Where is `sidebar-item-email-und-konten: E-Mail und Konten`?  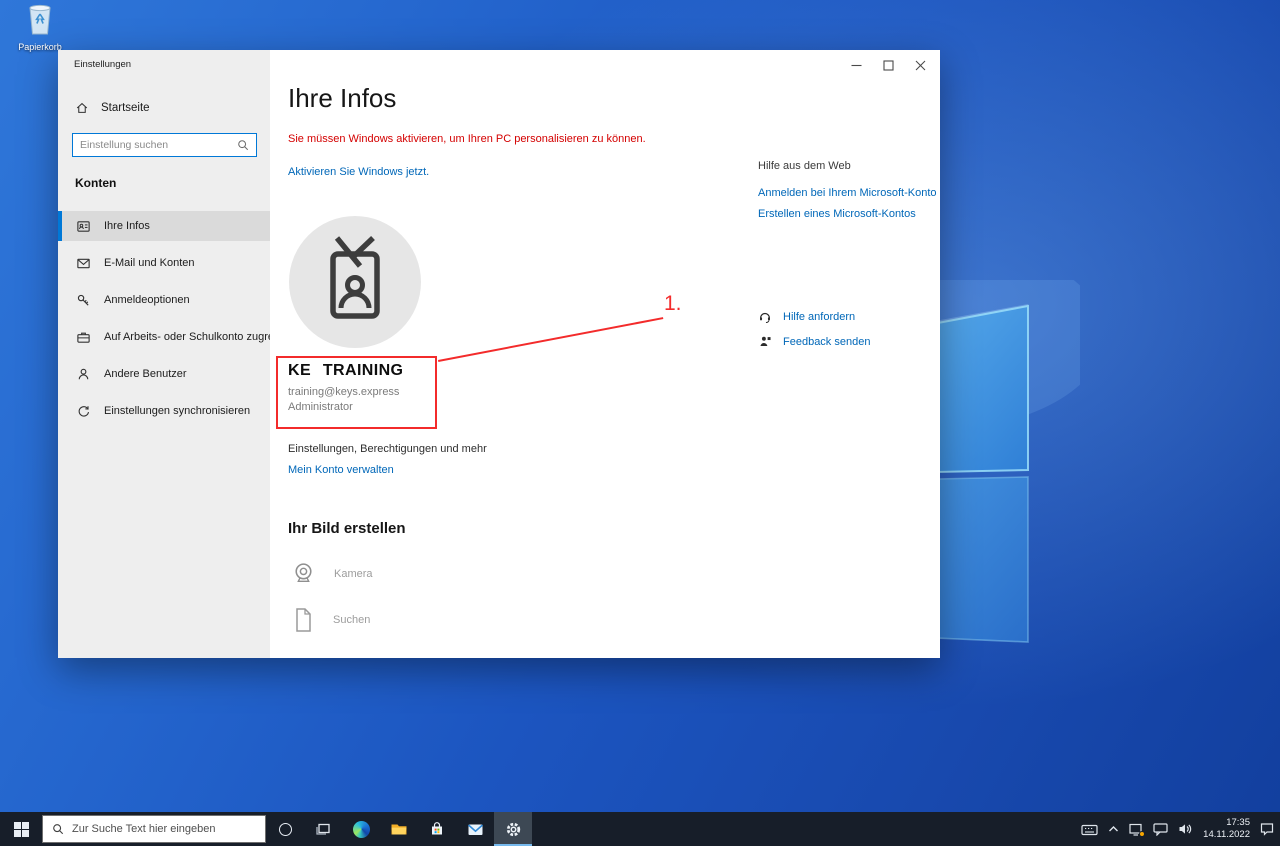
sidebar-item-email-und-konten: E-Mail und Konten is located at coordinates (164, 263).